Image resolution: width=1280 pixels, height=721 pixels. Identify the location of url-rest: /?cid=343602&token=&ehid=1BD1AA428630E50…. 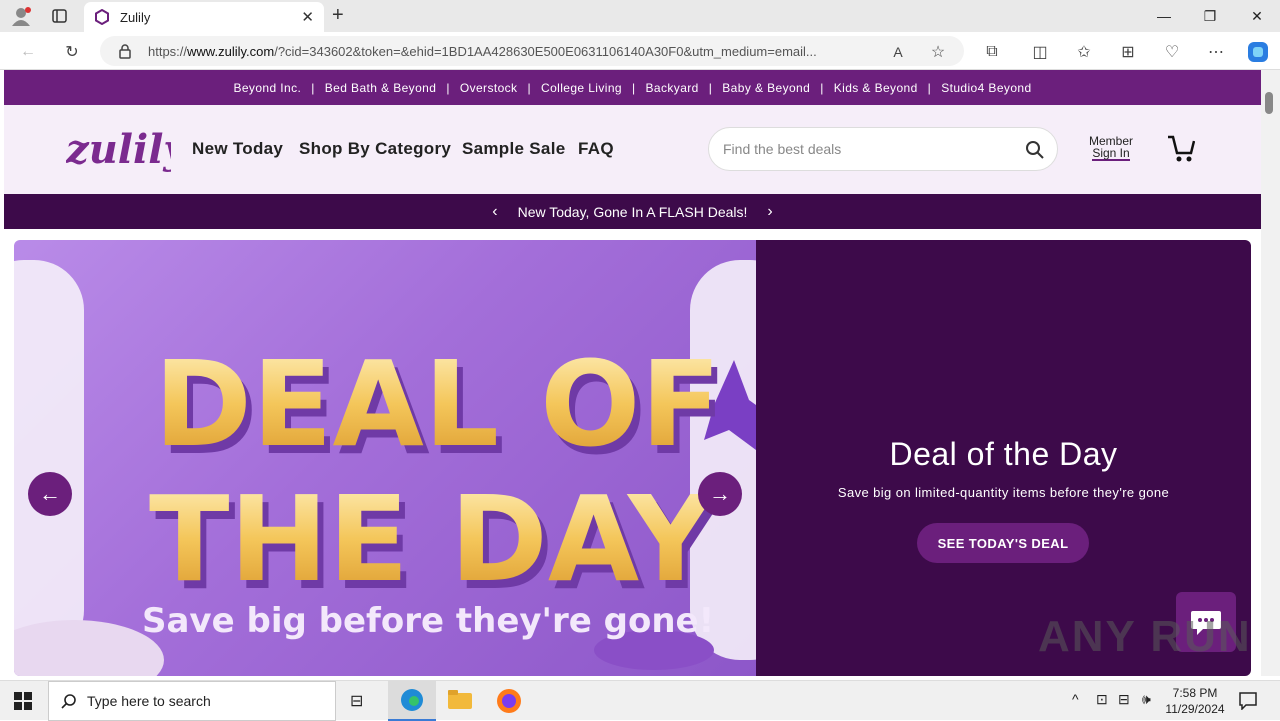
(545, 51).